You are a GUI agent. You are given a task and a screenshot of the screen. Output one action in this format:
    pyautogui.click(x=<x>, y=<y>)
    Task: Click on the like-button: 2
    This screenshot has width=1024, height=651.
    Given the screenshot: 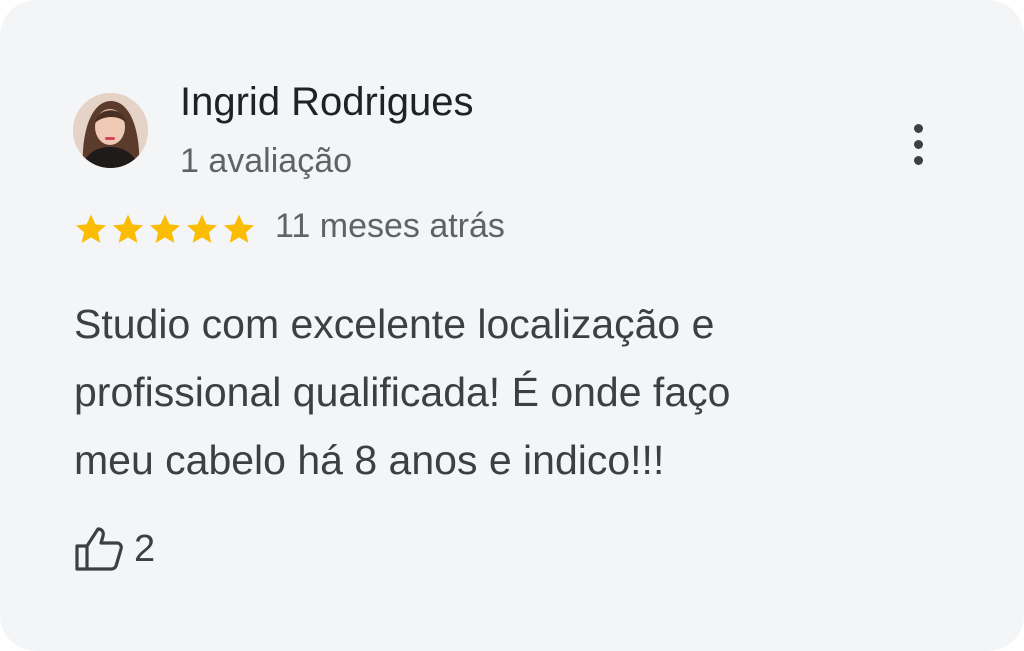 What is the action you would take?
    pyautogui.click(x=114, y=549)
    